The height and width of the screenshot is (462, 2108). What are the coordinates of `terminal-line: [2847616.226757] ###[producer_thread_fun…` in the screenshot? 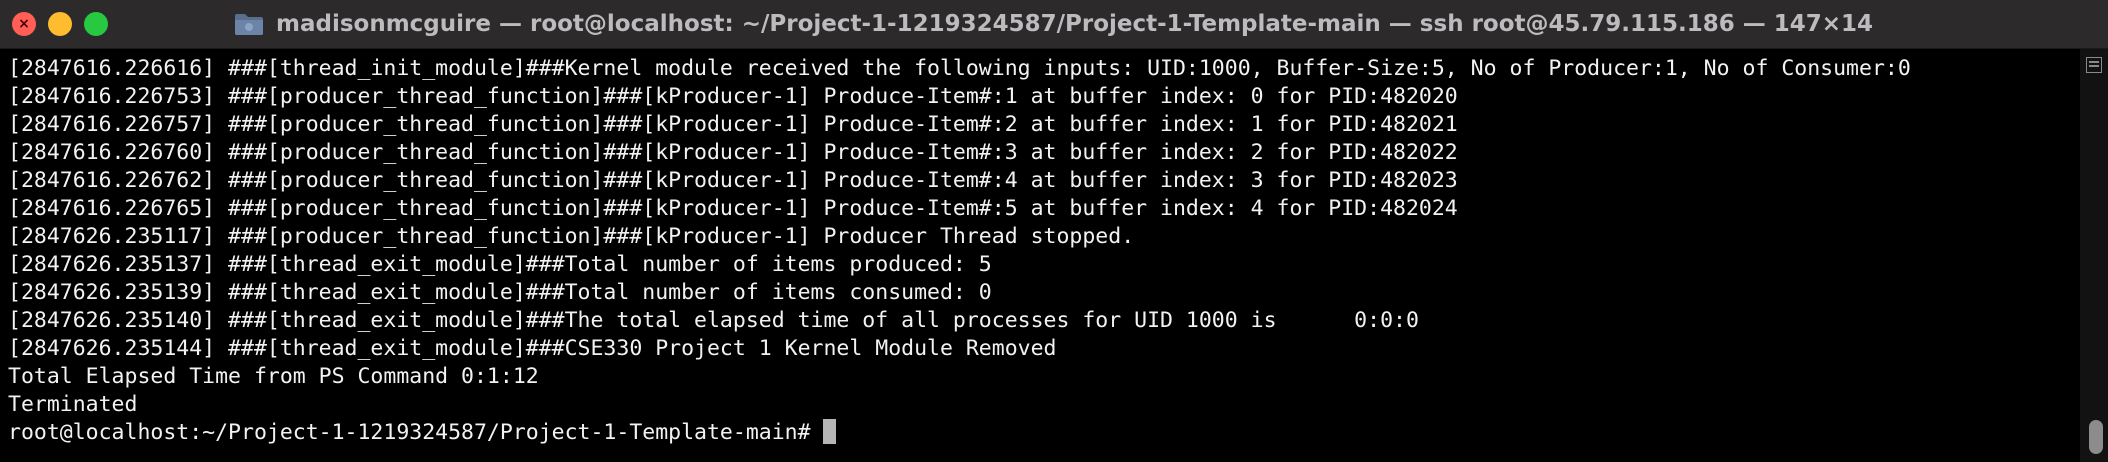 It's located at (733, 124).